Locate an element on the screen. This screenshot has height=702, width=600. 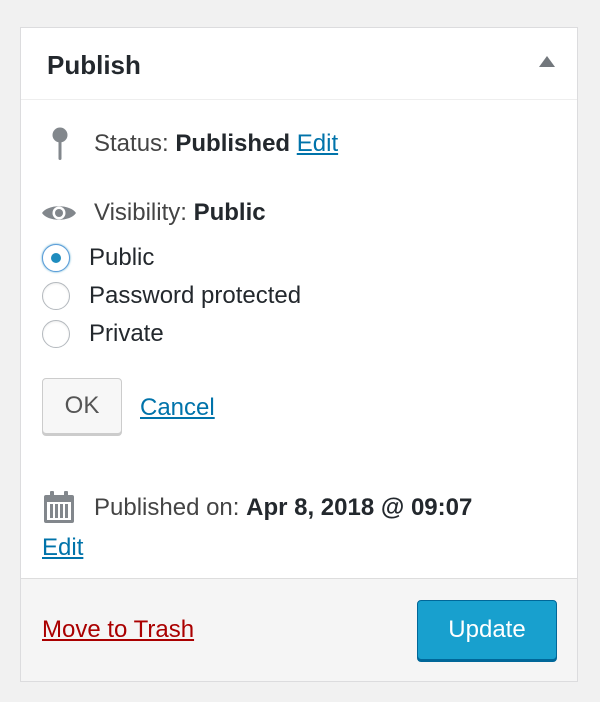
status-row: Status: Published Edit is located at coordinates (216, 144).